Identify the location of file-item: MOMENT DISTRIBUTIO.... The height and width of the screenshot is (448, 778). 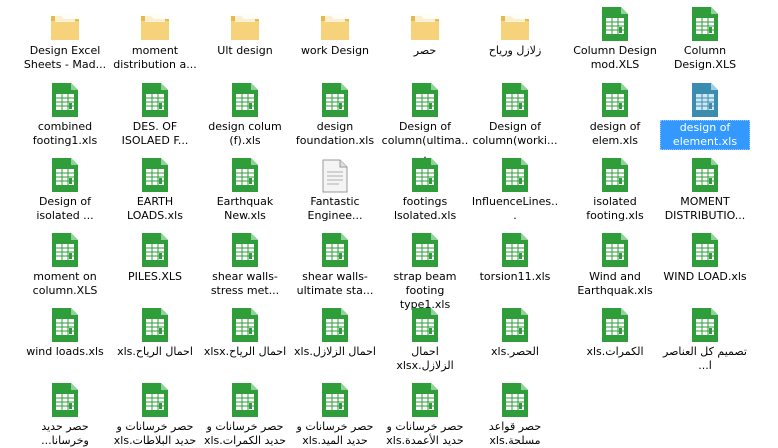
(705, 188).